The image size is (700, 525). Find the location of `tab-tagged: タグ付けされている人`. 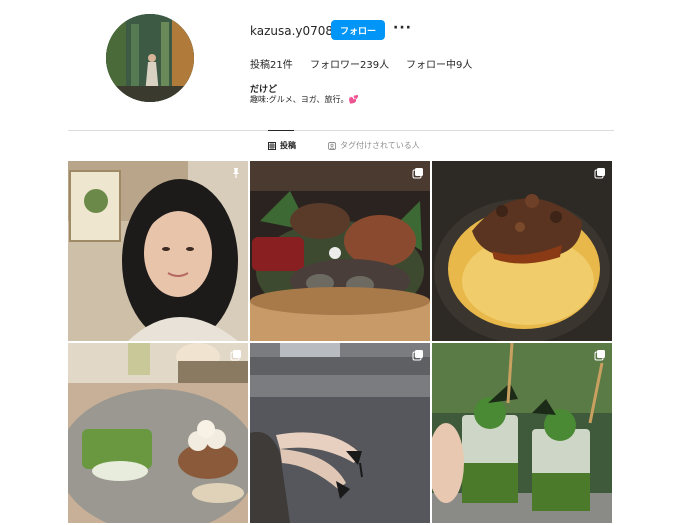

tab-tagged: タグ付けされている人 is located at coordinates (374, 145).